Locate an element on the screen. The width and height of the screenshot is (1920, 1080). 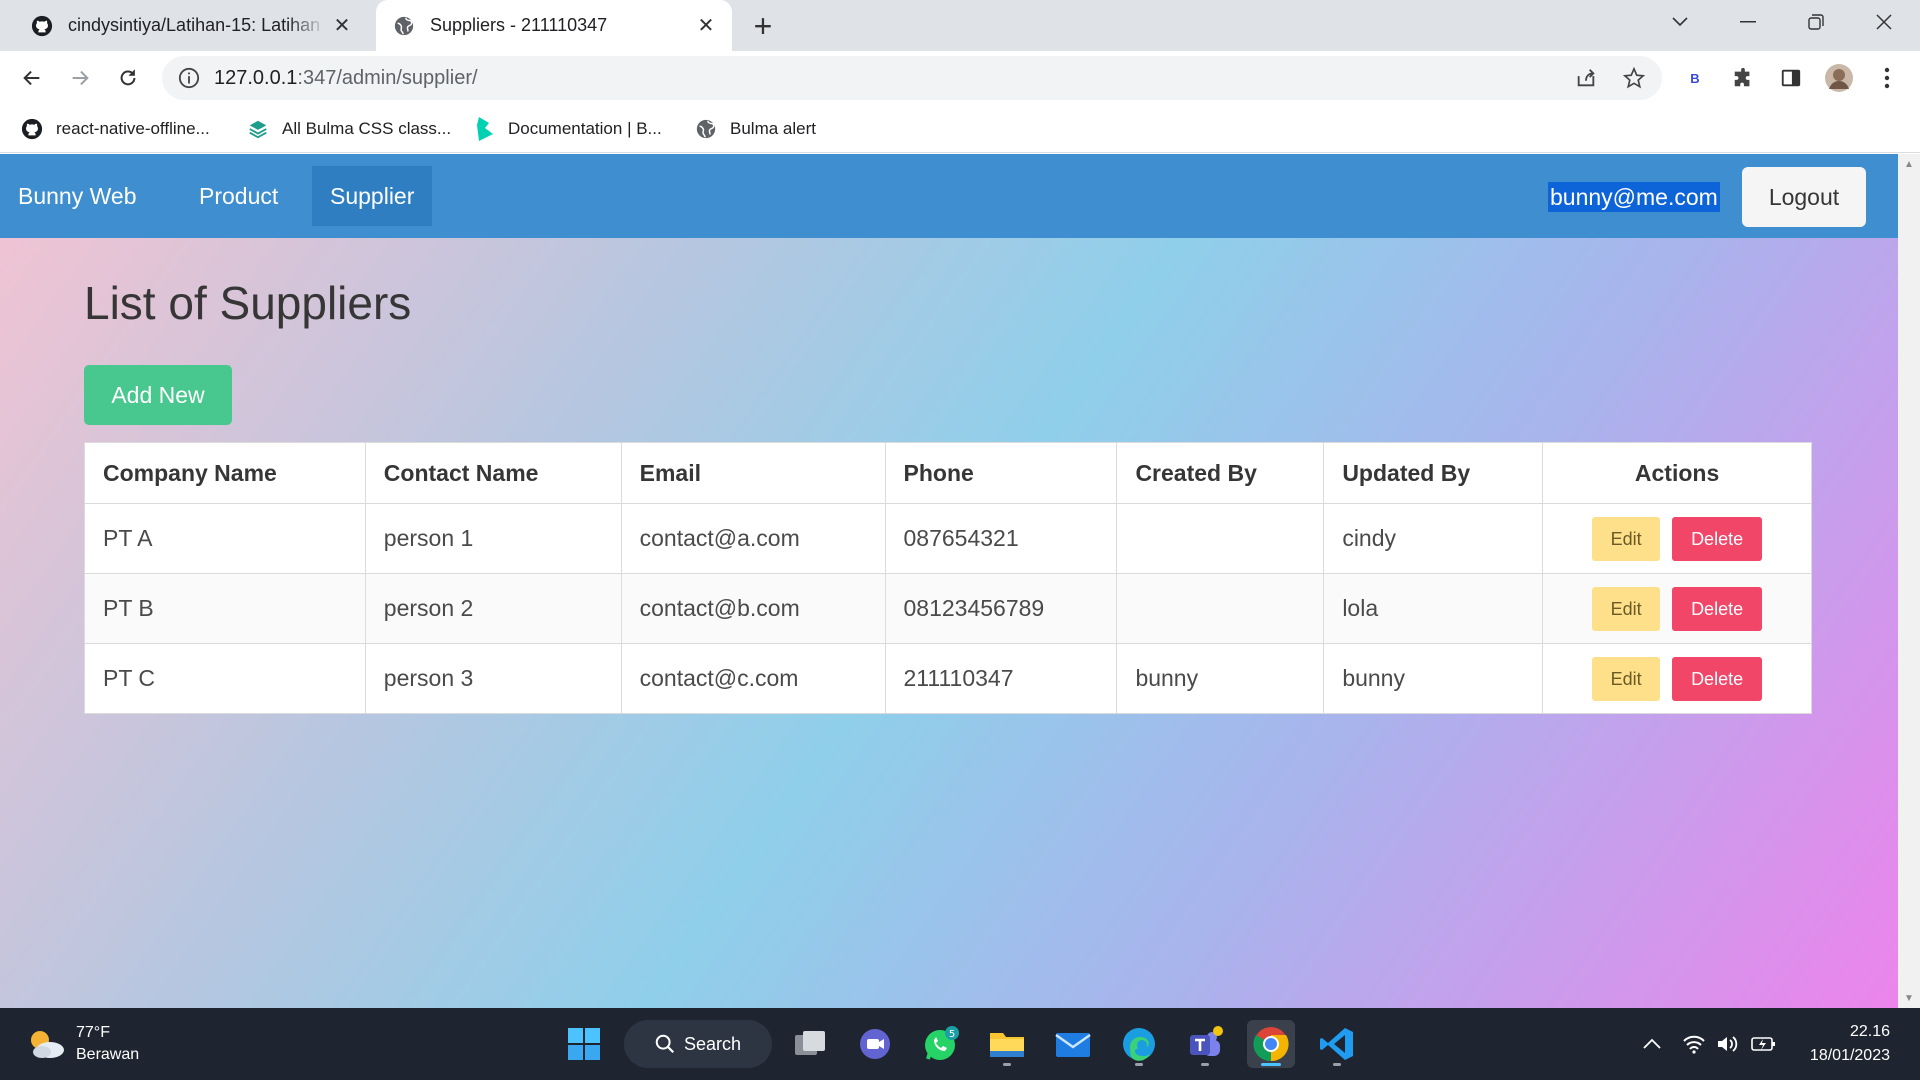
column-header: Created By is located at coordinates (1220, 473).